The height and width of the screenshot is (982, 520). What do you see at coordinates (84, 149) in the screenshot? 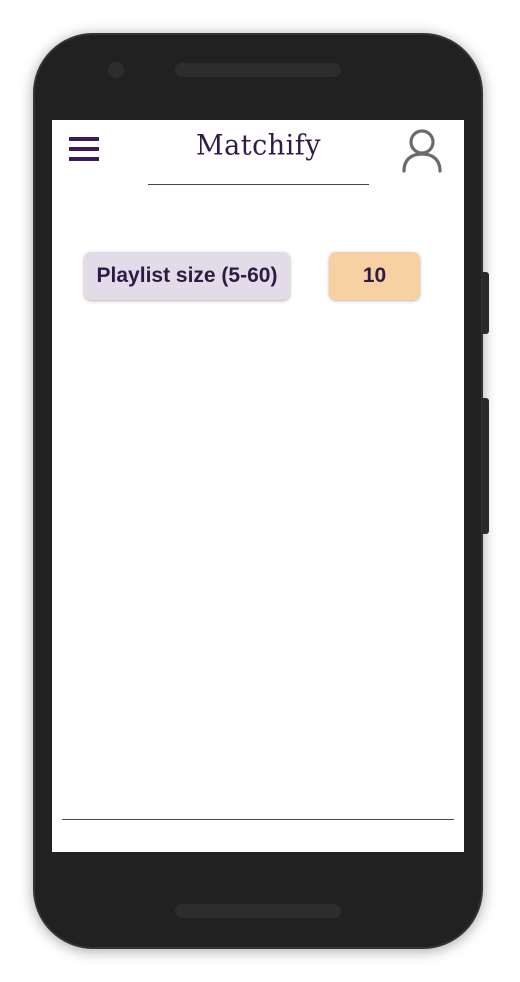
I see `hamburger-menu-icon` at bounding box center [84, 149].